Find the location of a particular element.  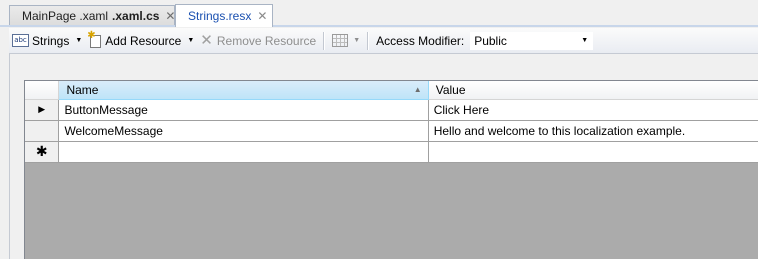

grid-view-icon is located at coordinates (340, 40).